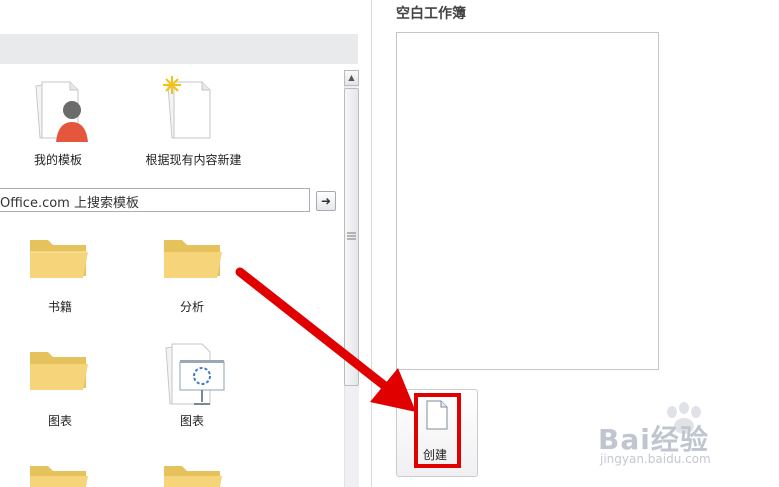 Image resolution: width=779 pixels, height=487 pixels. I want to click on scroll-up-button: ▲, so click(351, 78).